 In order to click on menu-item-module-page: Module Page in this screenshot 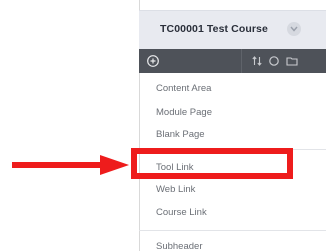, I will do `click(184, 112)`.